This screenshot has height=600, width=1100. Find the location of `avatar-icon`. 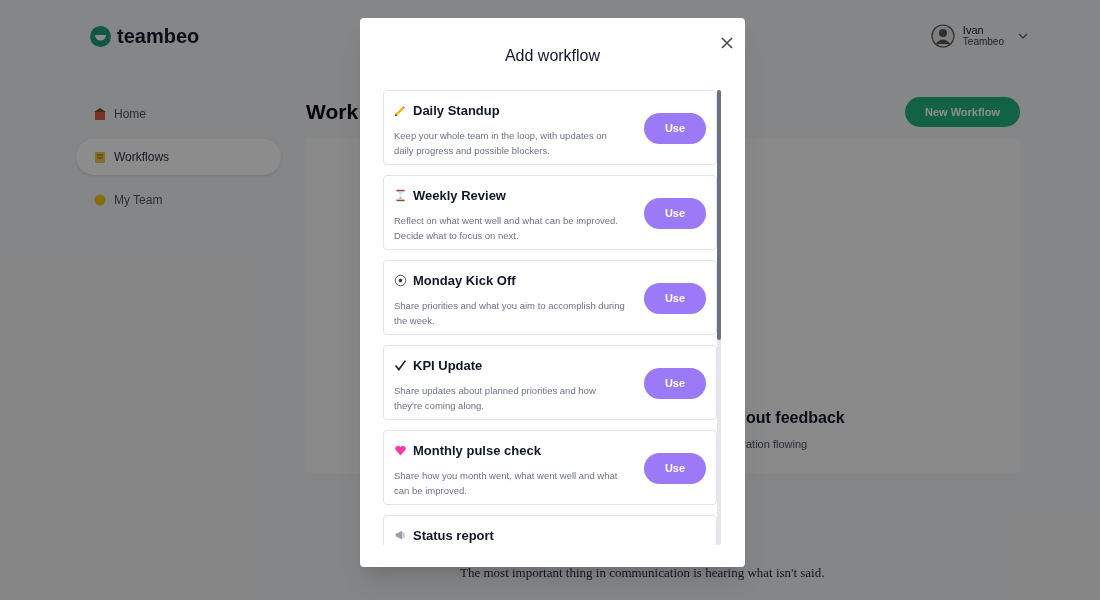

avatar-icon is located at coordinates (942, 36).